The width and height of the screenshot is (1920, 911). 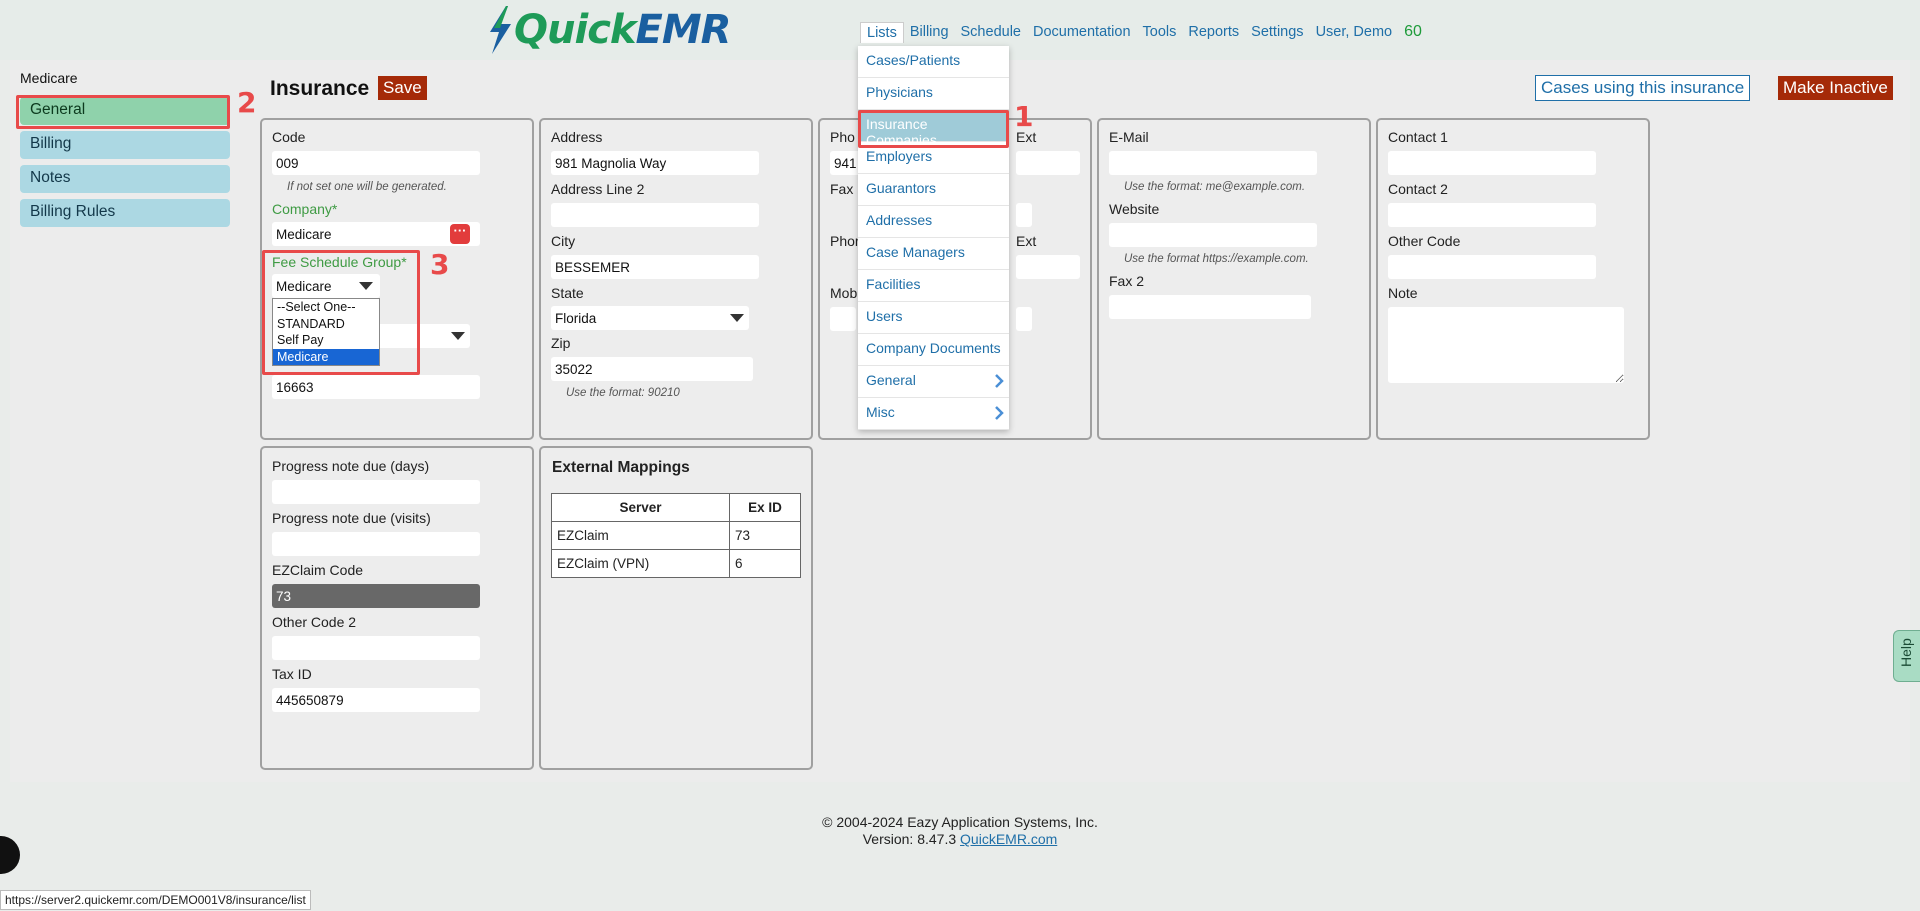 What do you see at coordinates (882, 32) in the screenshot?
I see `nav-lists: Lists` at bounding box center [882, 32].